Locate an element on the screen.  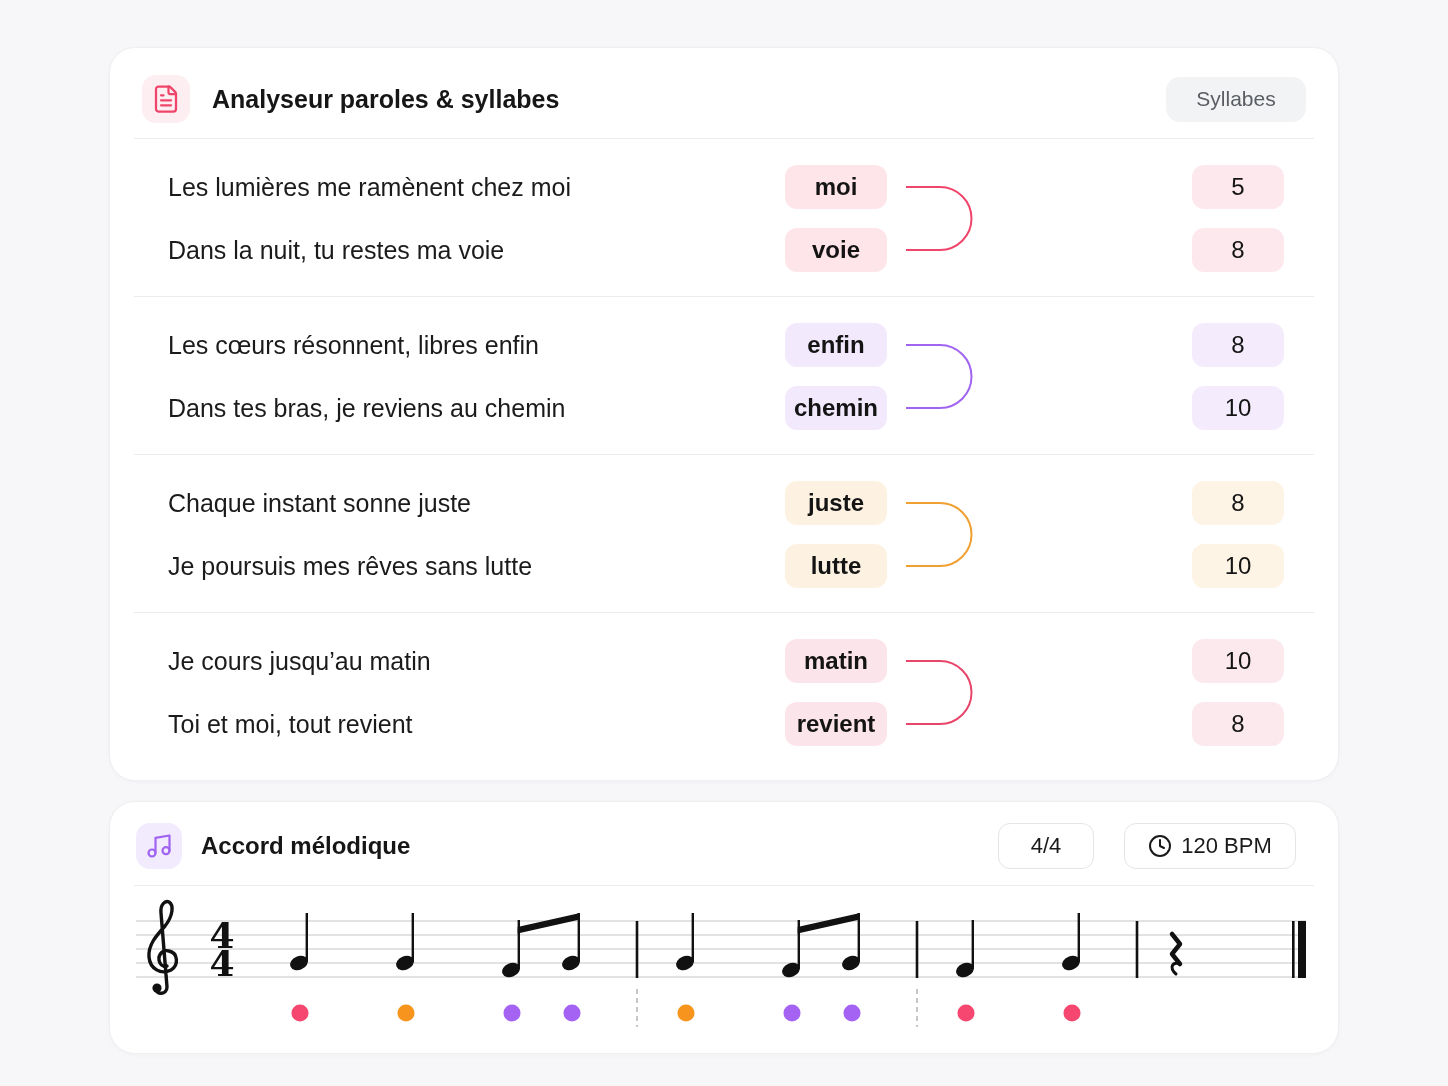
rhyme-word: juste is located at coordinates (836, 503).